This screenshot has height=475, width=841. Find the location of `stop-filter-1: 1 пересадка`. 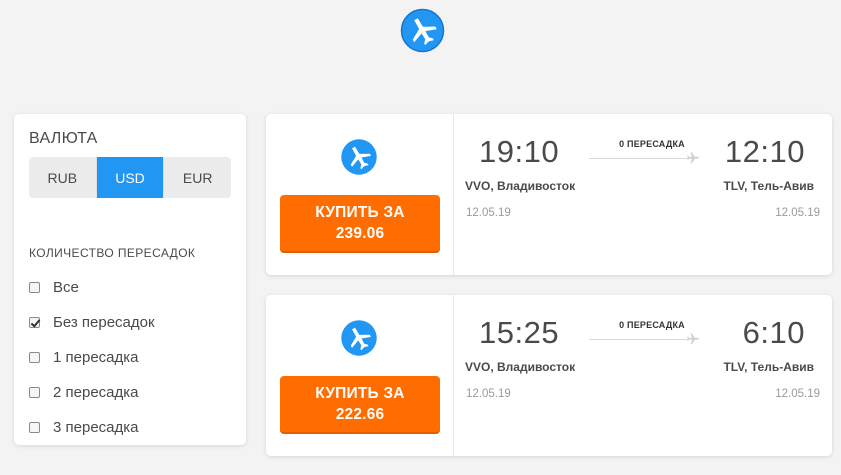

stop-filter-1: 1 пересадка is located at coordinates (84, 357).